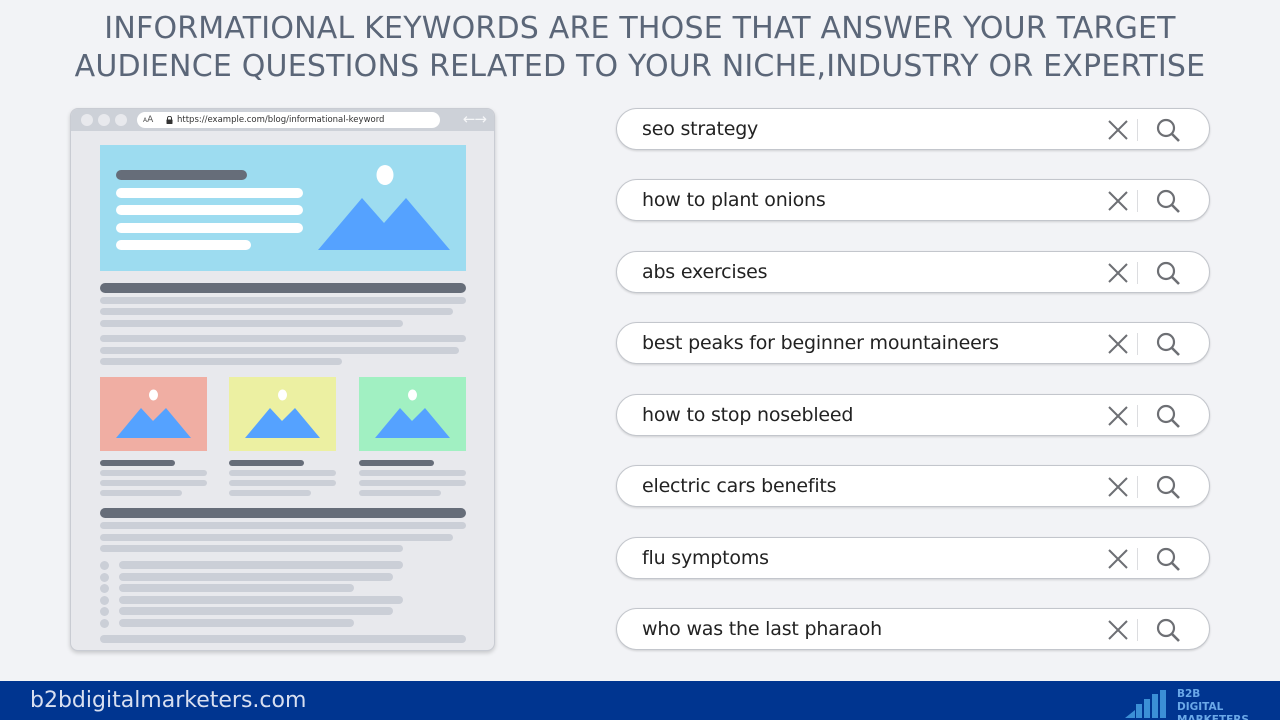 The width and height of the screenshot is (1280, 720). I want to click on search-input: abs exercises, so click(705, 272).